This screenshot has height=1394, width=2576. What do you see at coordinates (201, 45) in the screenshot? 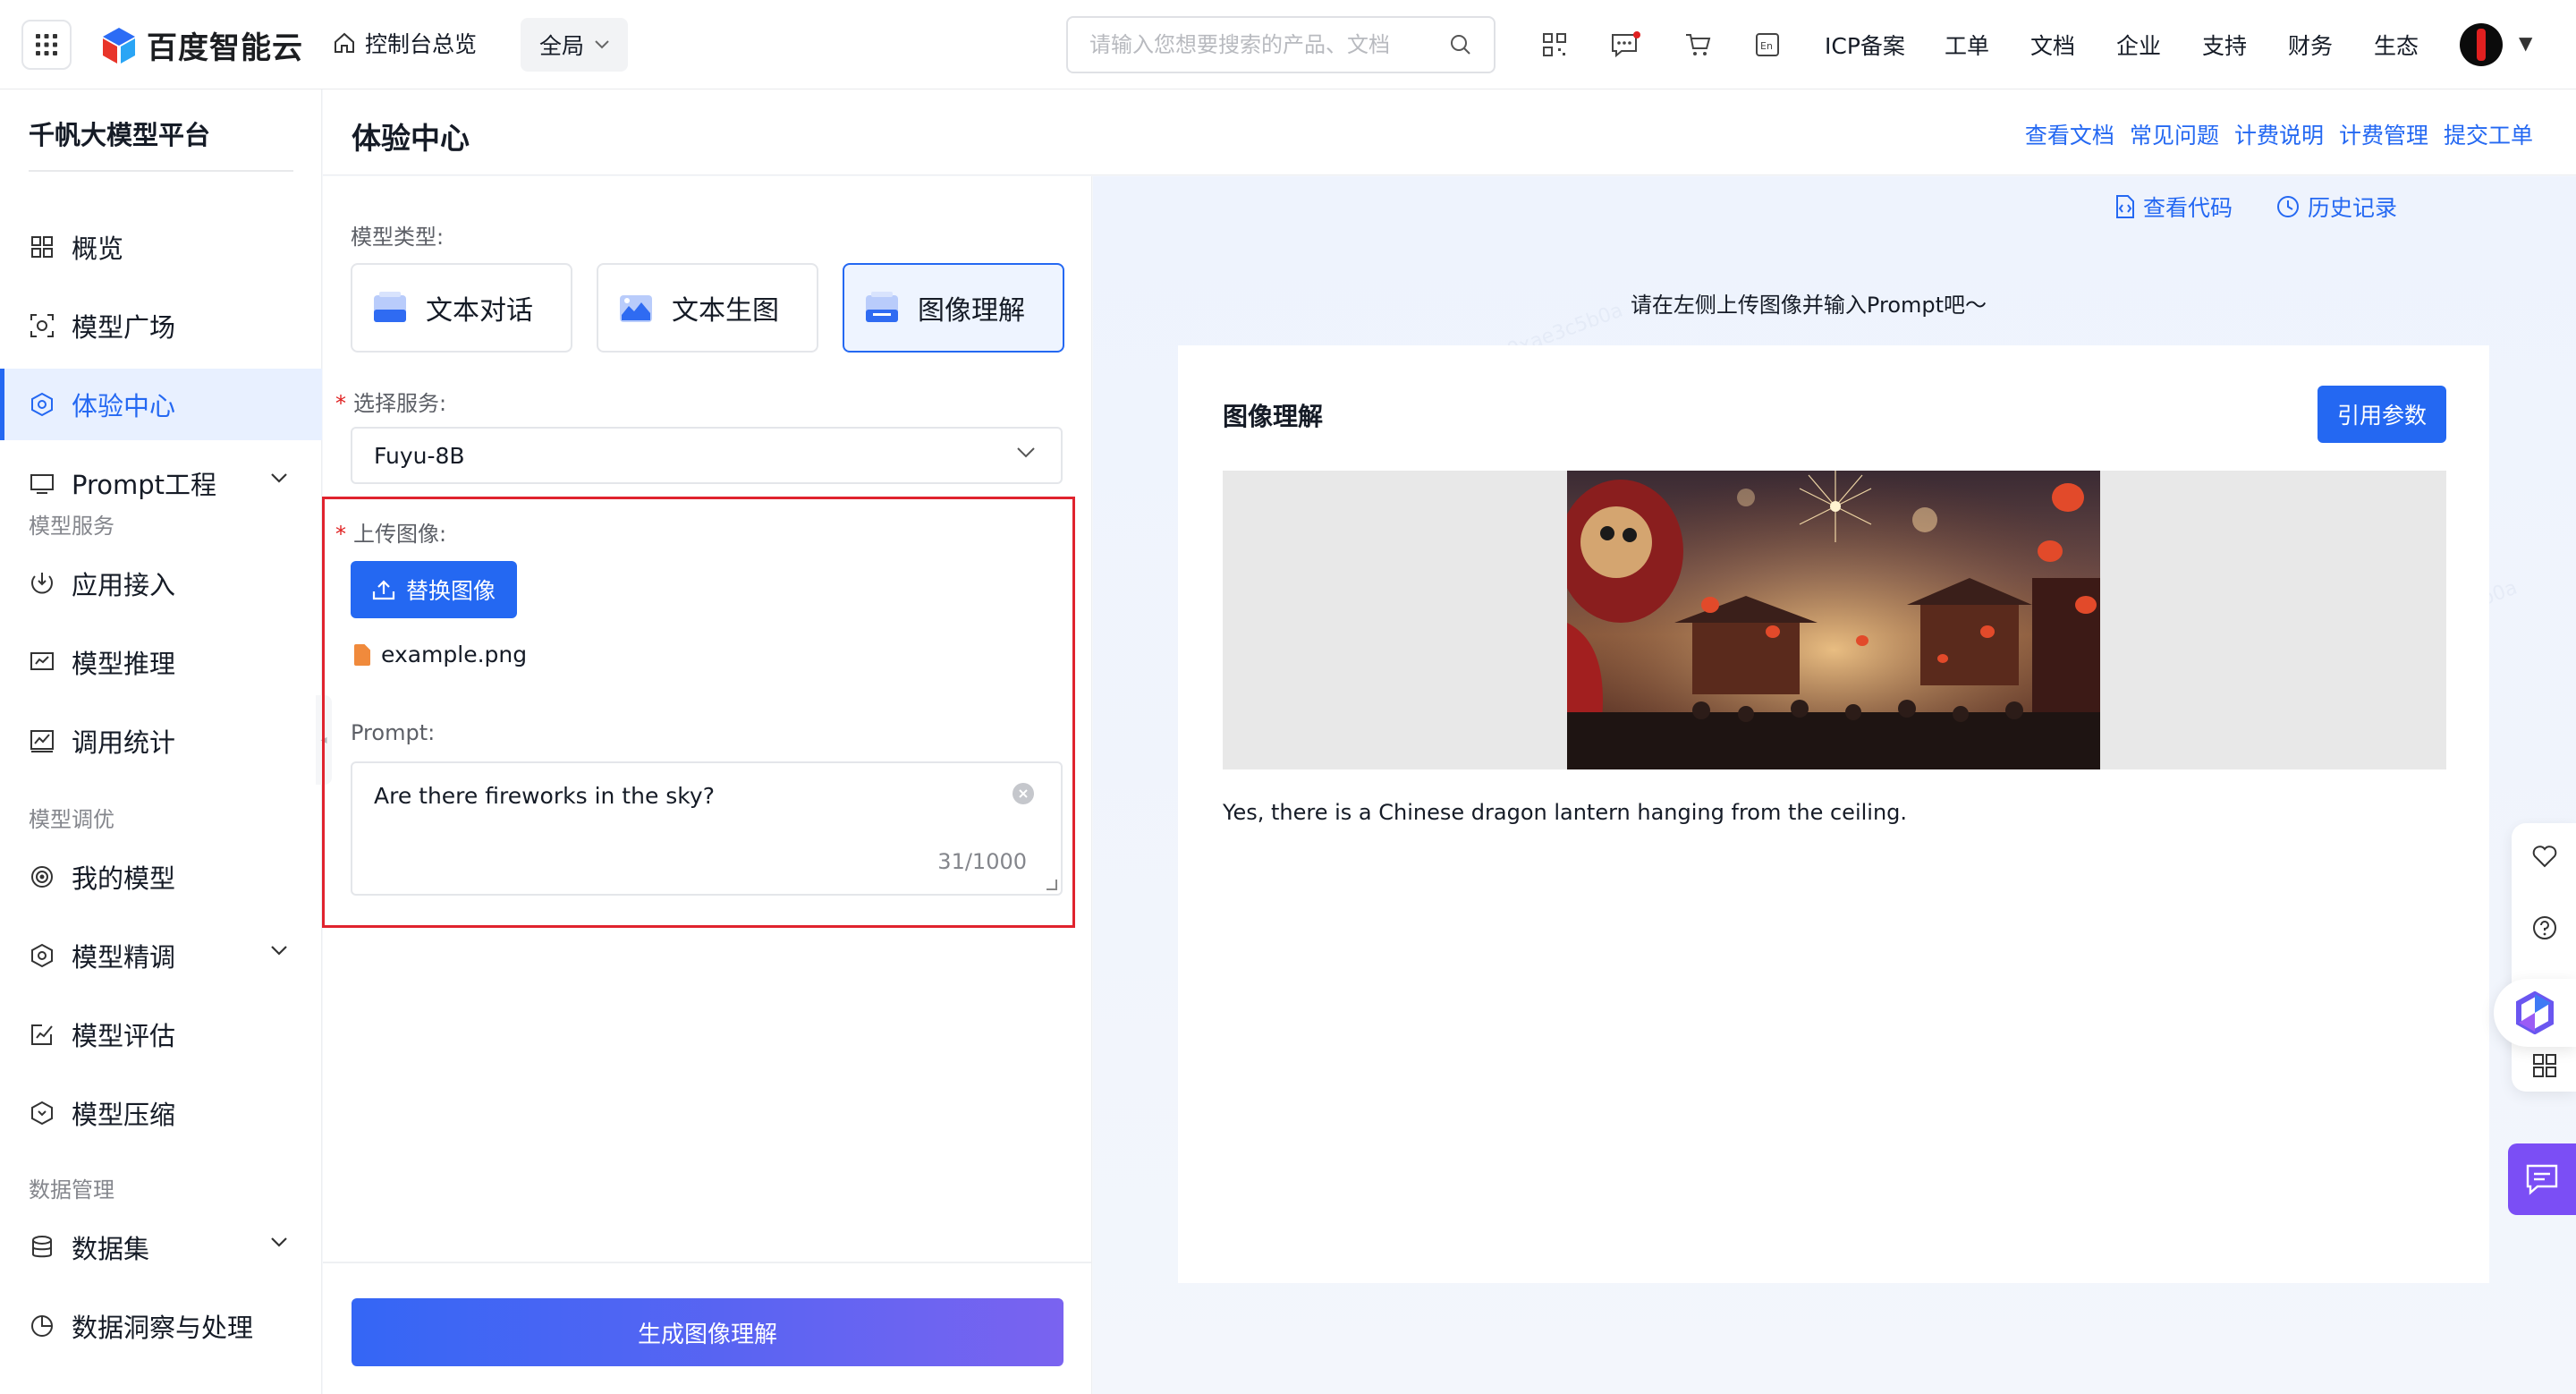
I see `brand-logo: 百度智能云` at bounding box center [201, 45].